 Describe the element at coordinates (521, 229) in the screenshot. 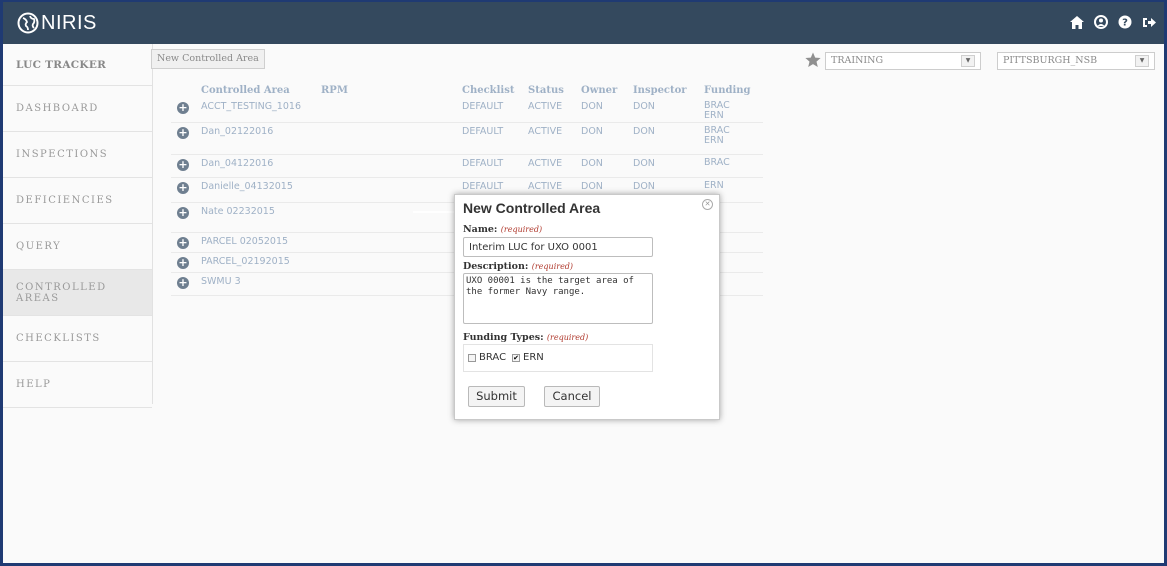

I see `name-required-note: (required)` at that location.